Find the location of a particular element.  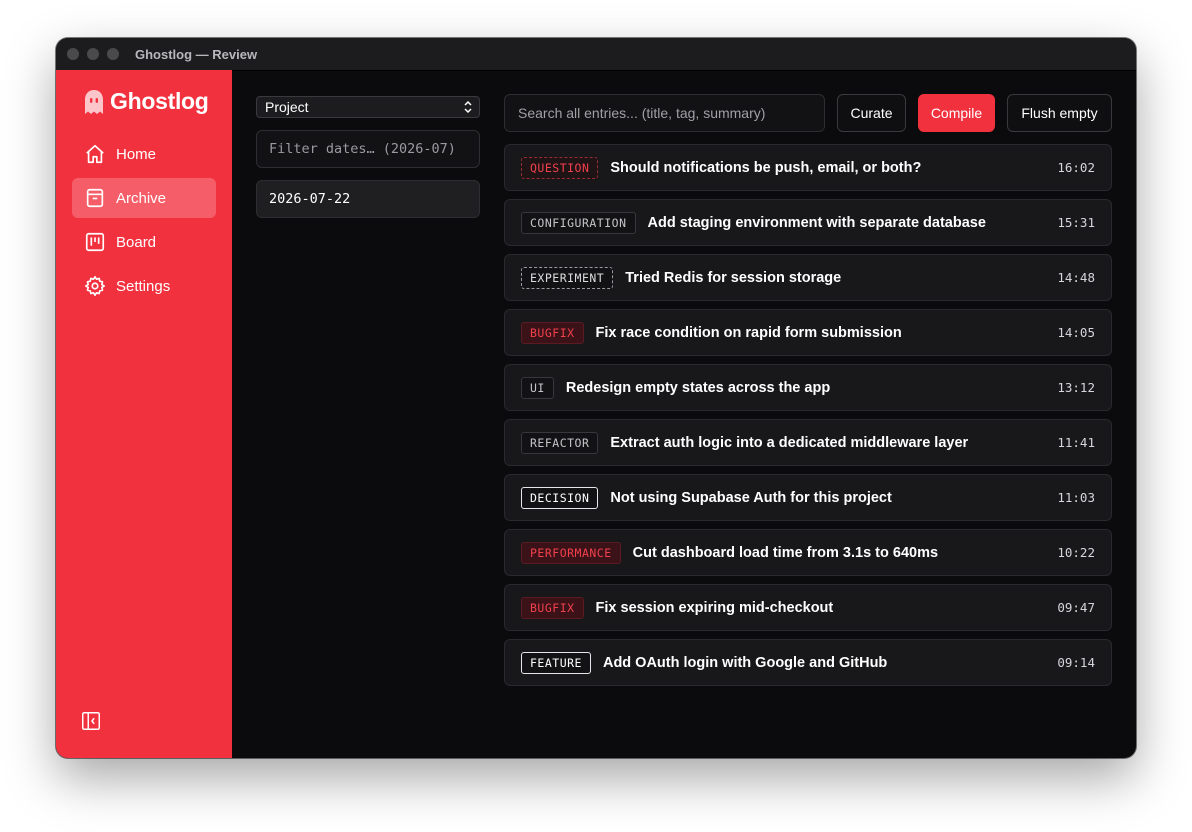

entry-tag: PERFORMANCE is located at coordinates (571, 552).